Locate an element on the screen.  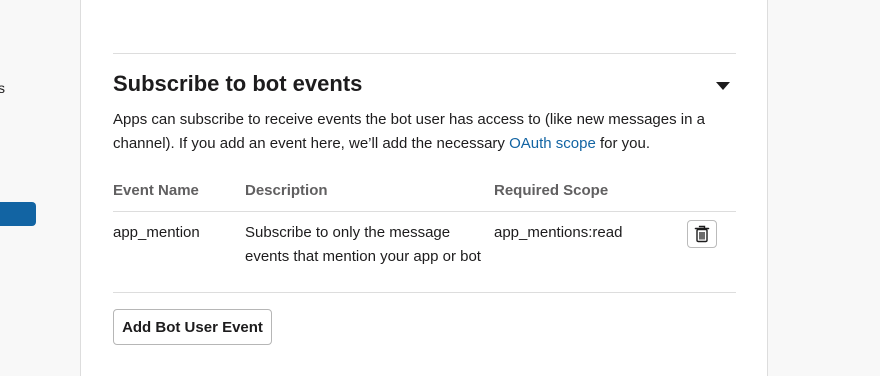
caret-down-icon is located at coordinates (723, 86).